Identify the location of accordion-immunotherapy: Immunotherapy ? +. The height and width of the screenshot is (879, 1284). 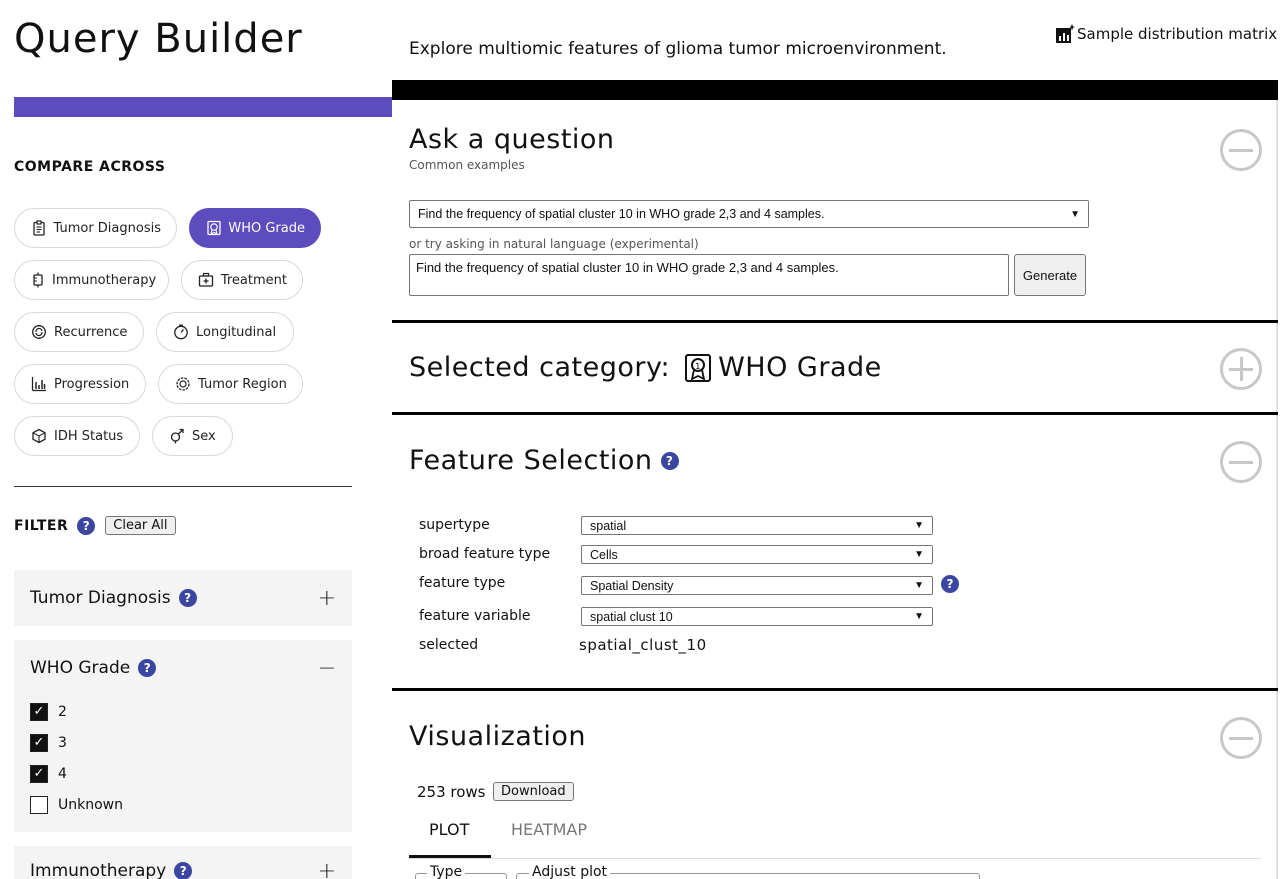
(183, 862).